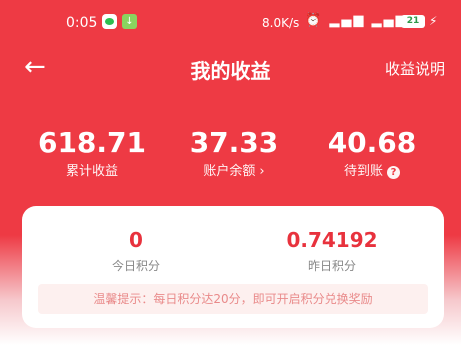  What do you see at coordinates (372, 142) in the screenshot?
I see `stat-value: 40.68` at bounding box center [372, 142].